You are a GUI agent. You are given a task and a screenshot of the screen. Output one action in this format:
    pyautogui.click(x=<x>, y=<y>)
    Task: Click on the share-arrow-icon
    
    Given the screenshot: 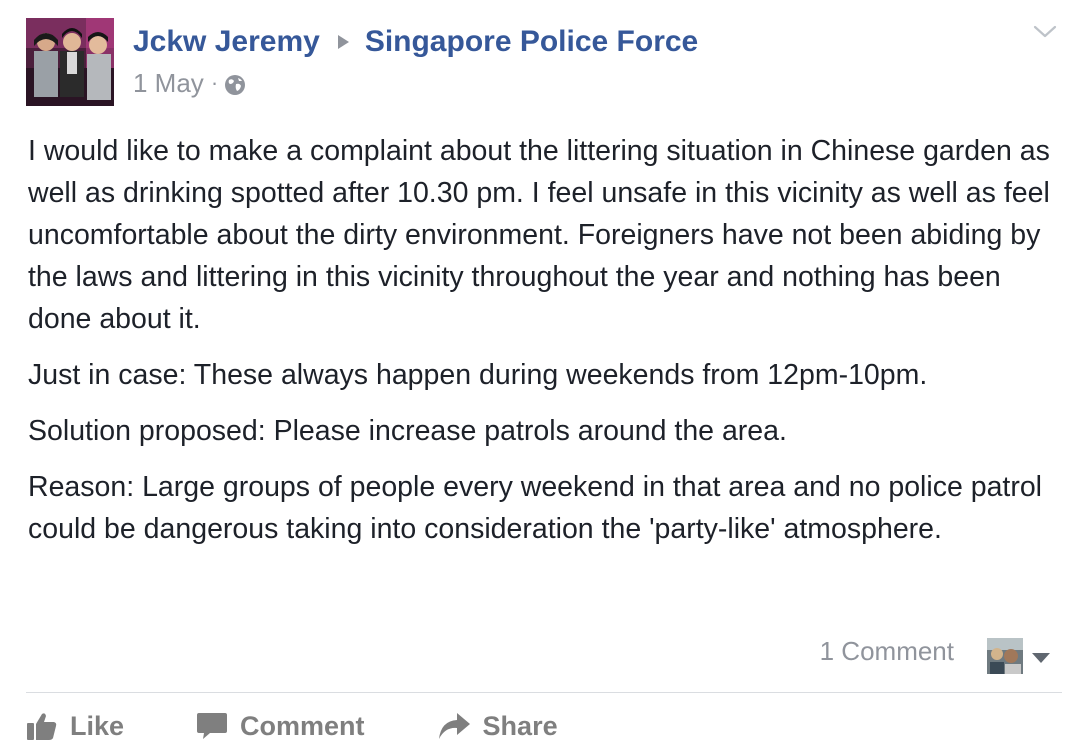 What is the action you would take?
    pyautogui.click(x=454, y=726)
    